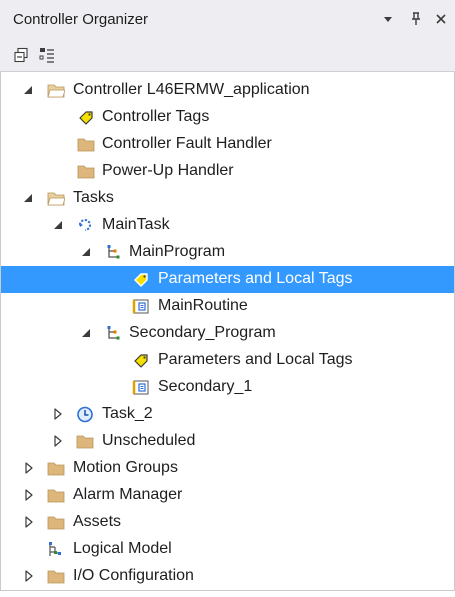 This screenshot has width=455, height=597. Describe the element at coordinates (227, 593) in the screenshot. I see `panel-bottom-border` at that location.